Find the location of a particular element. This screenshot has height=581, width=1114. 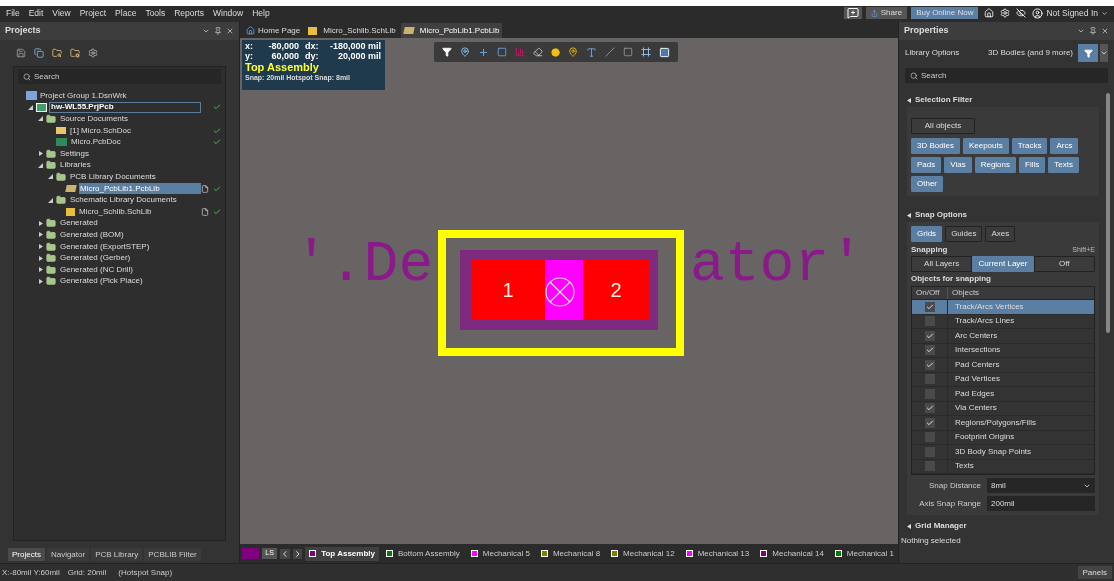

filter-toggle: Vias is located at coordinates (958, 165).